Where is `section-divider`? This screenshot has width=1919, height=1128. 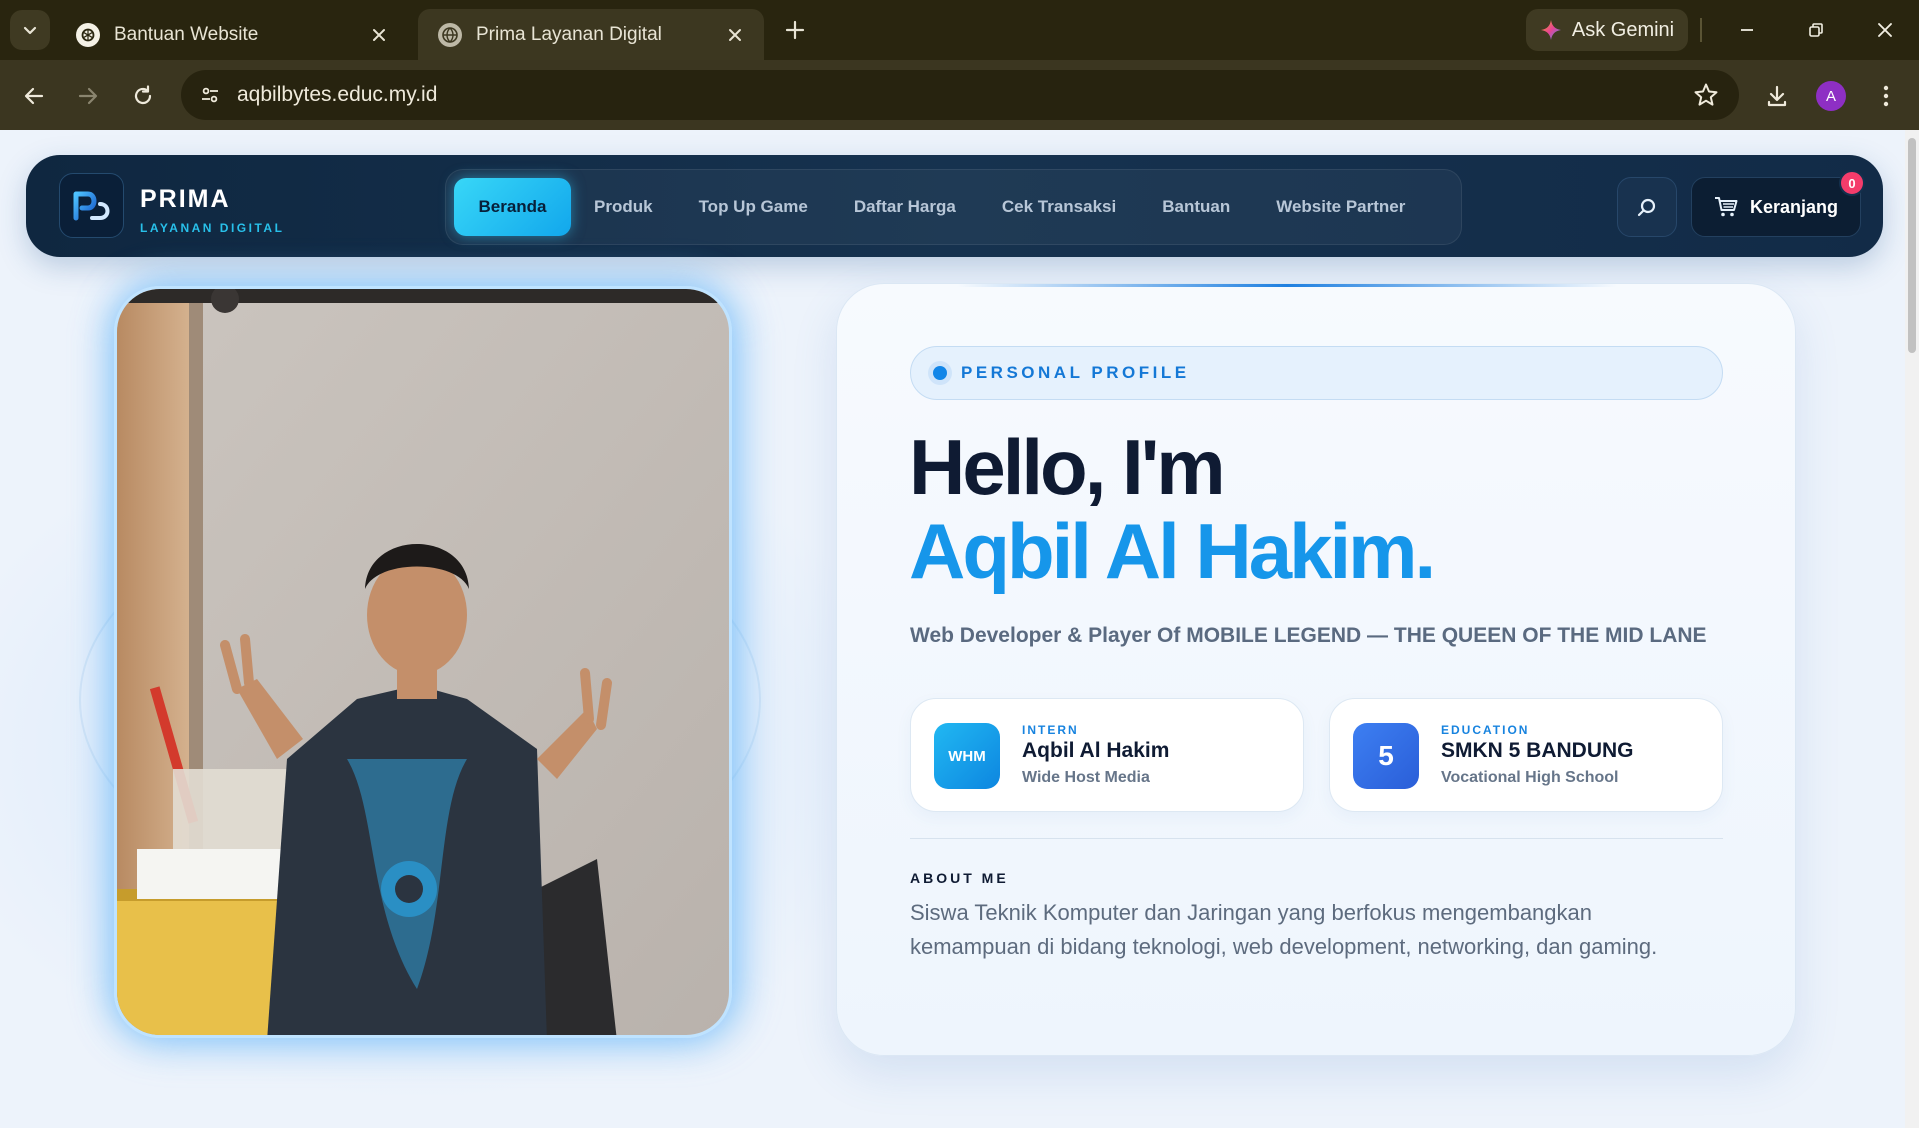
section-divider is located at coordinates (1316, 838).